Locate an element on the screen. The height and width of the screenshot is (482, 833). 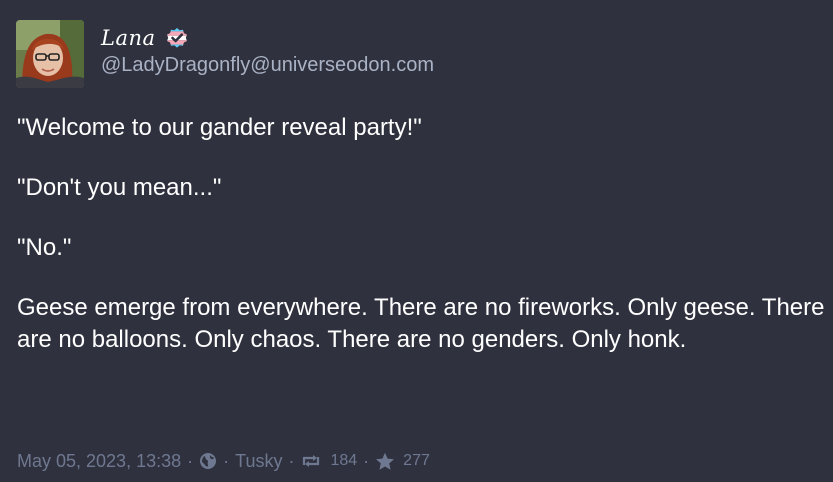
post-paragraph: "No." is located at coordinates (44, 247).